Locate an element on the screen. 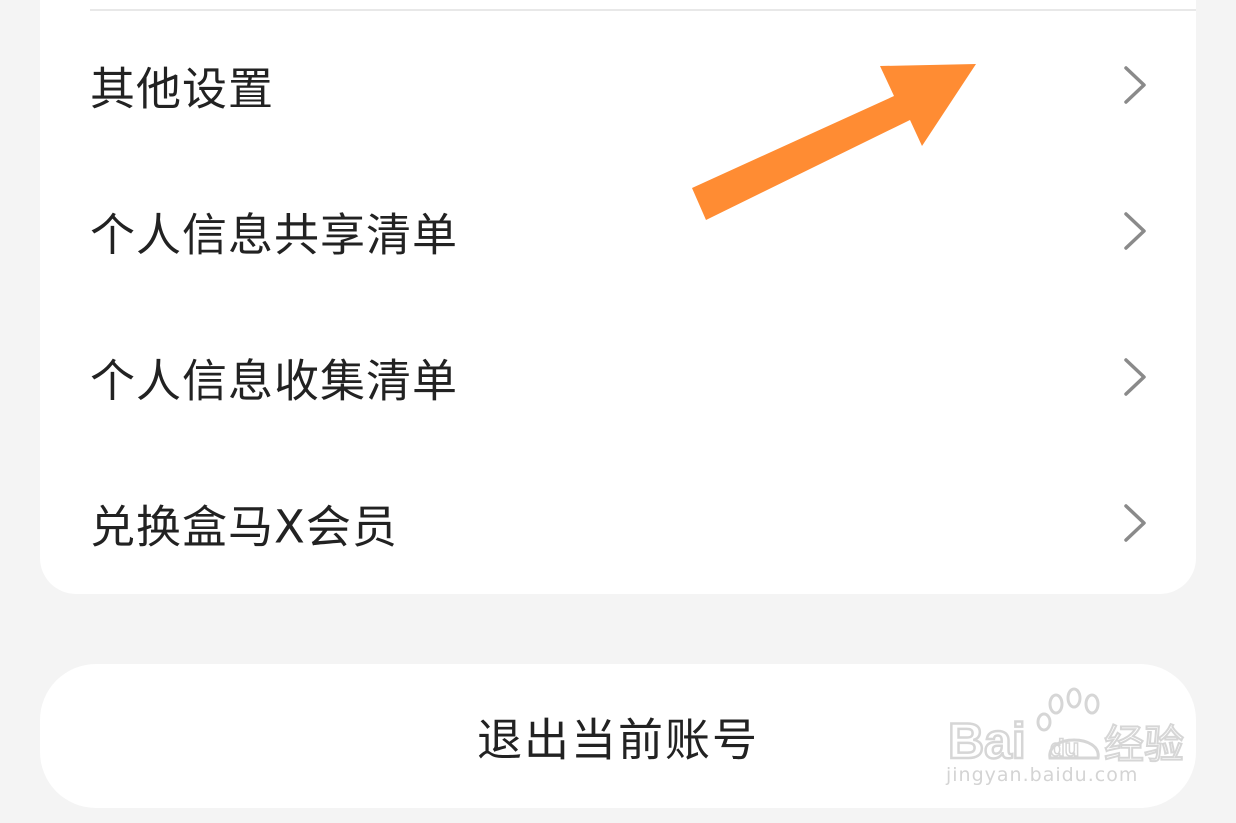 Image resolution: width=1236 pixels, height=823 pixels. menu-item-label: 个人信息收集清单 is located at coordinates (274, 381).